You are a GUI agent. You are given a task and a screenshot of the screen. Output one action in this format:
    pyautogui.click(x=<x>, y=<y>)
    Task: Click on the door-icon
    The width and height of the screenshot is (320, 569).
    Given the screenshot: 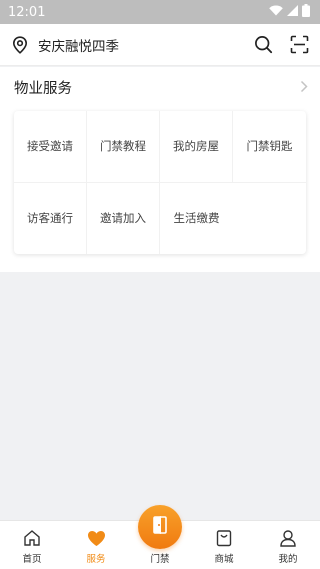 What is the action you would take?
    pyautogui.click(x=160, y=527)
    